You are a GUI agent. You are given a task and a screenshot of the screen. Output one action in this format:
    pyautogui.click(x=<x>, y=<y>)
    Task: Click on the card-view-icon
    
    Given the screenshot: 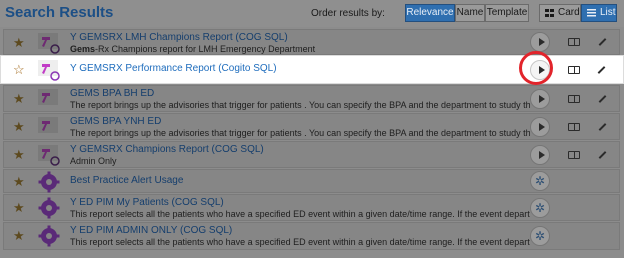 What is the action you would take?
    pyautogui.click(x=549, y=13)
    